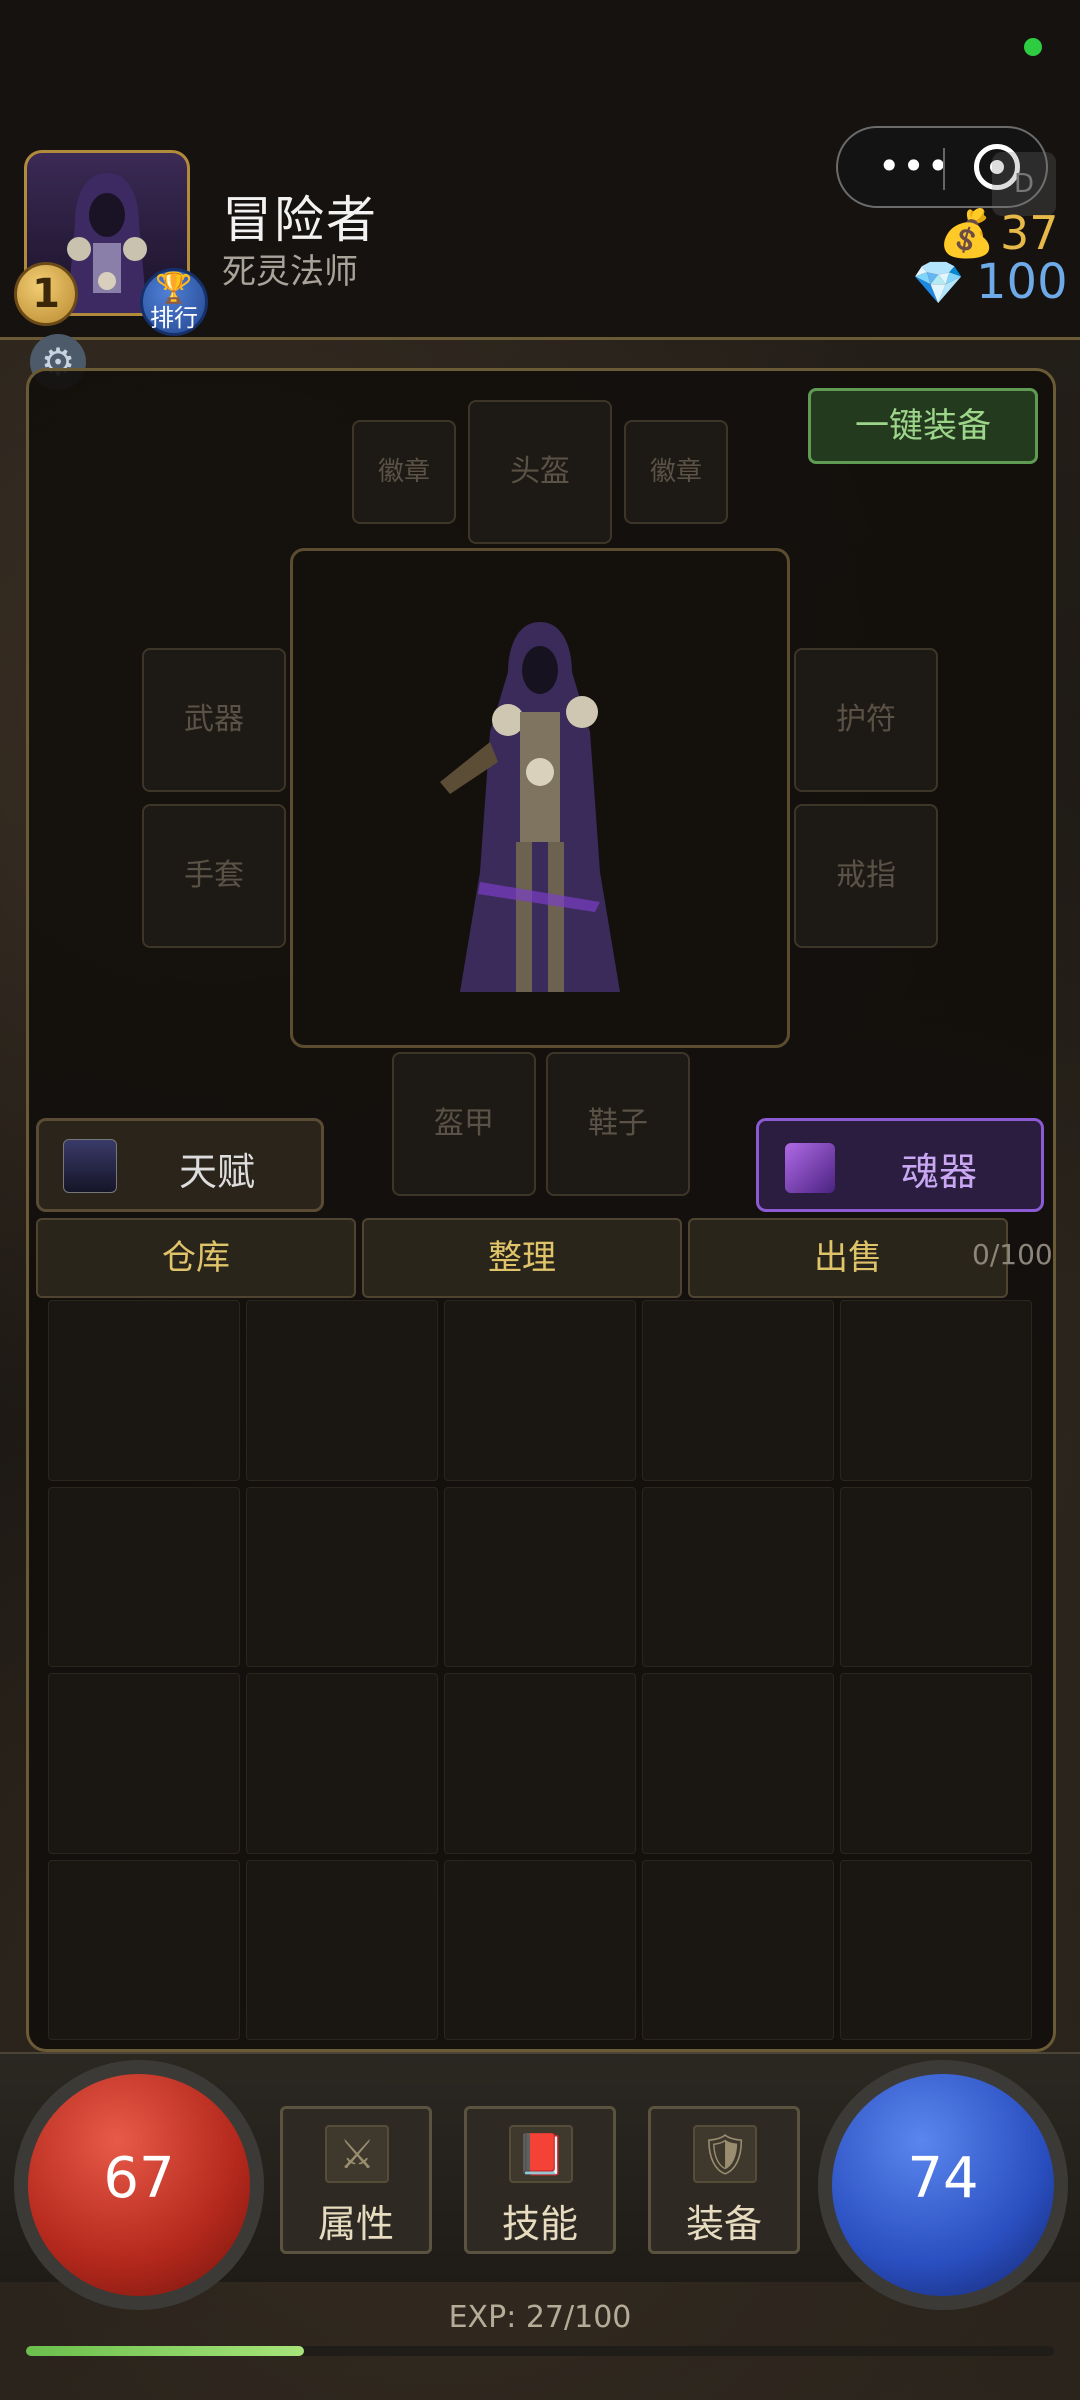 The height and width of the screenshot is (2400, 1080). I want to click on talent-label: 天赋, so click(217, 1172).